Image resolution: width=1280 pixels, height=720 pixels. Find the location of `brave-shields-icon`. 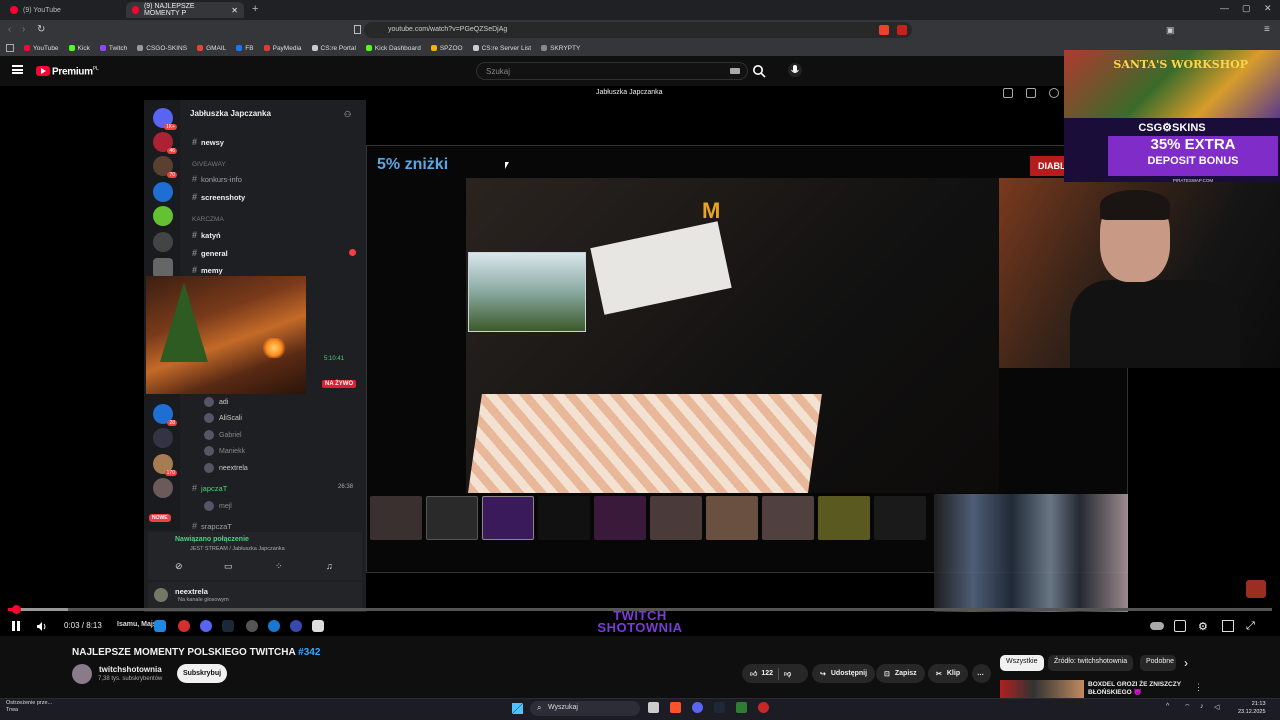

brave-shields-icon is located at coordinates (884, 30).